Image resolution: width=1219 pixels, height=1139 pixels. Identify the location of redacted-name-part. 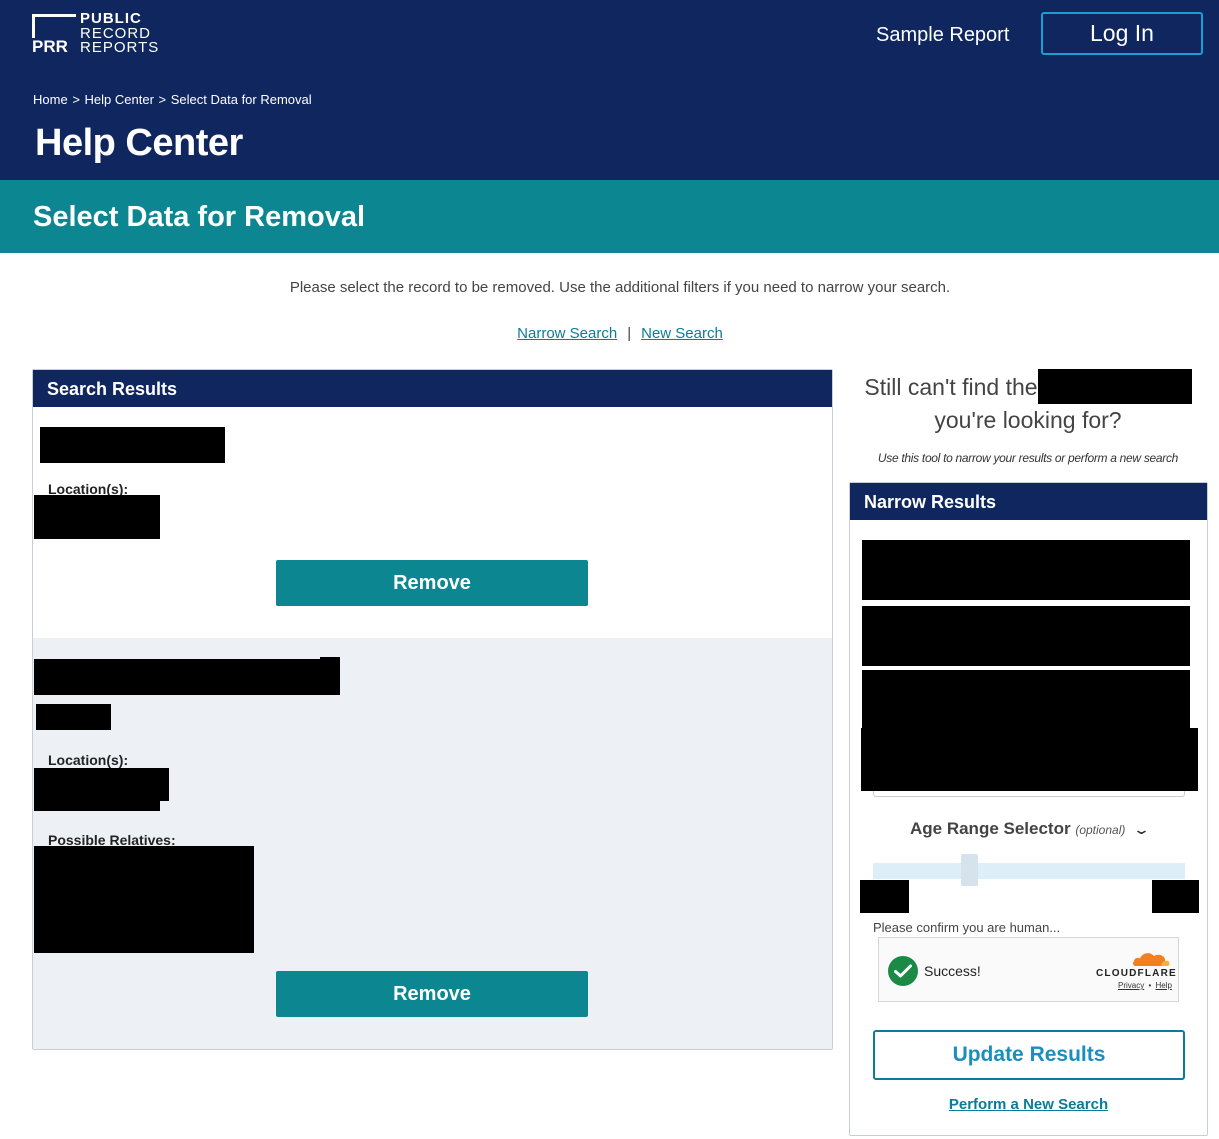
(330, 676).